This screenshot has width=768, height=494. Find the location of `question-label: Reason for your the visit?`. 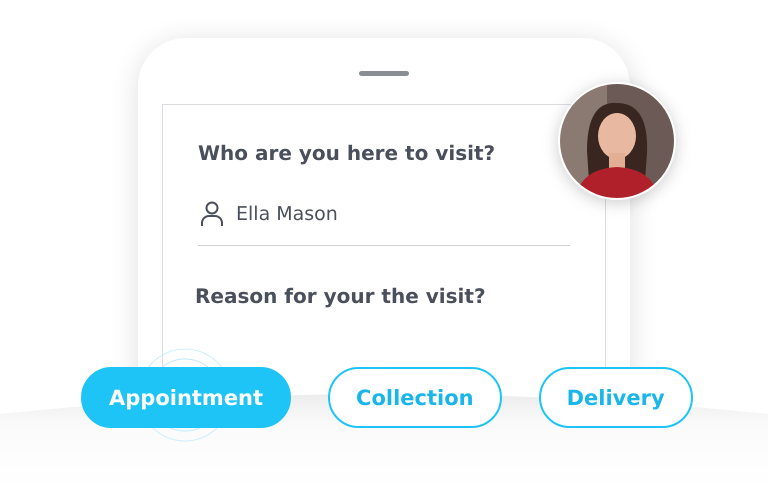

question-label: Reason for your the visit? is located at coordinates (341, 296).